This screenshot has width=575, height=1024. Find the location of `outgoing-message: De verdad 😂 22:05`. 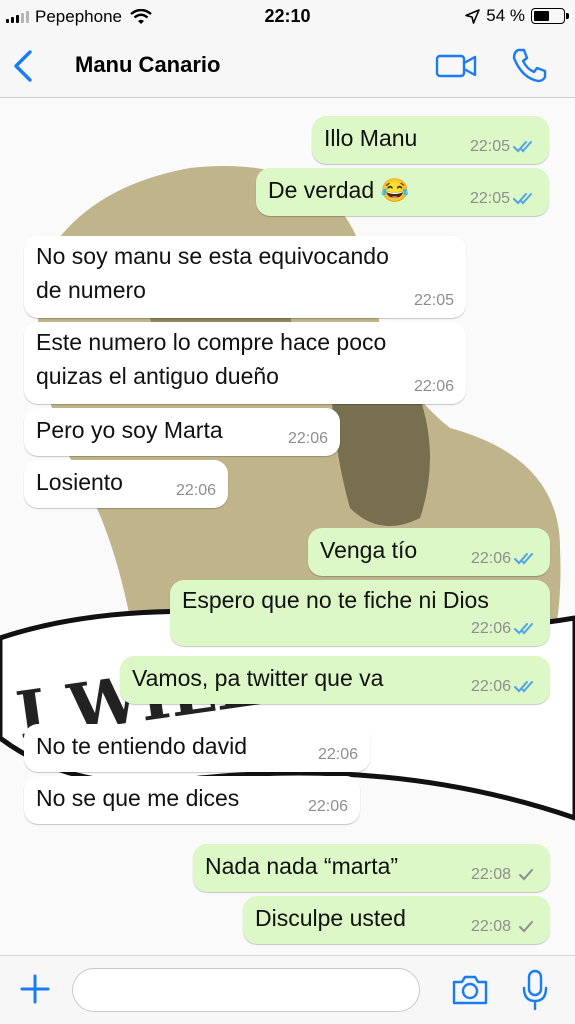

outgoing-message: De verdad 😂 22:05 is located at coordinates (402, 192).